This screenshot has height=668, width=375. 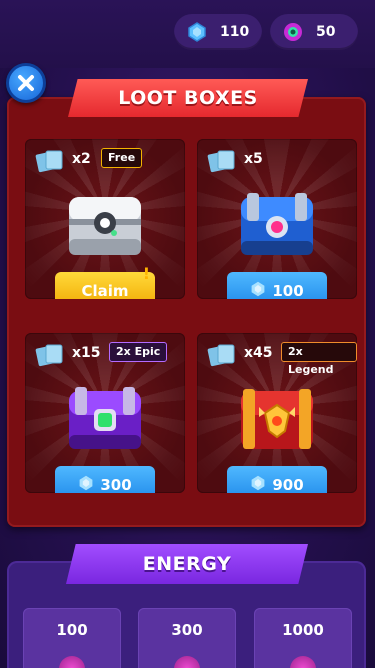 I want to click on price-label: 300, so click(x=116, y=484).